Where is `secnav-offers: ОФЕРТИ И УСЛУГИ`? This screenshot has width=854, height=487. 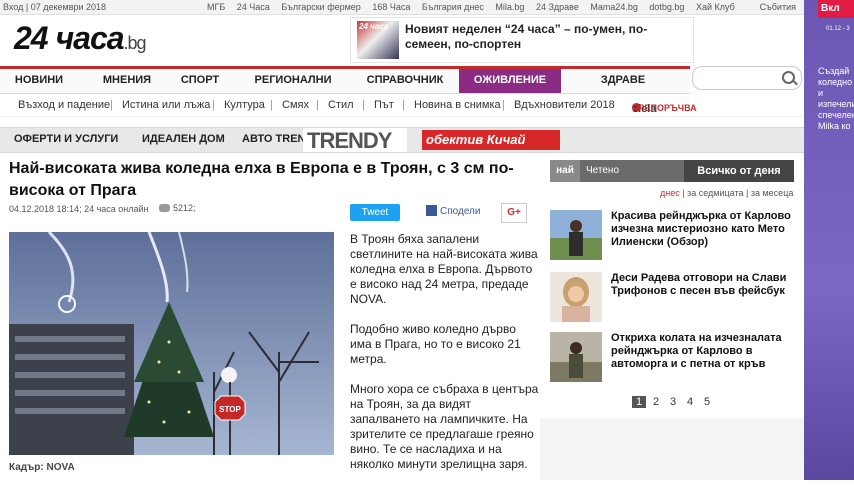 secnav-offers: ОФЕРТИ И УСЛУГИ is located at coordinates (66, 139).